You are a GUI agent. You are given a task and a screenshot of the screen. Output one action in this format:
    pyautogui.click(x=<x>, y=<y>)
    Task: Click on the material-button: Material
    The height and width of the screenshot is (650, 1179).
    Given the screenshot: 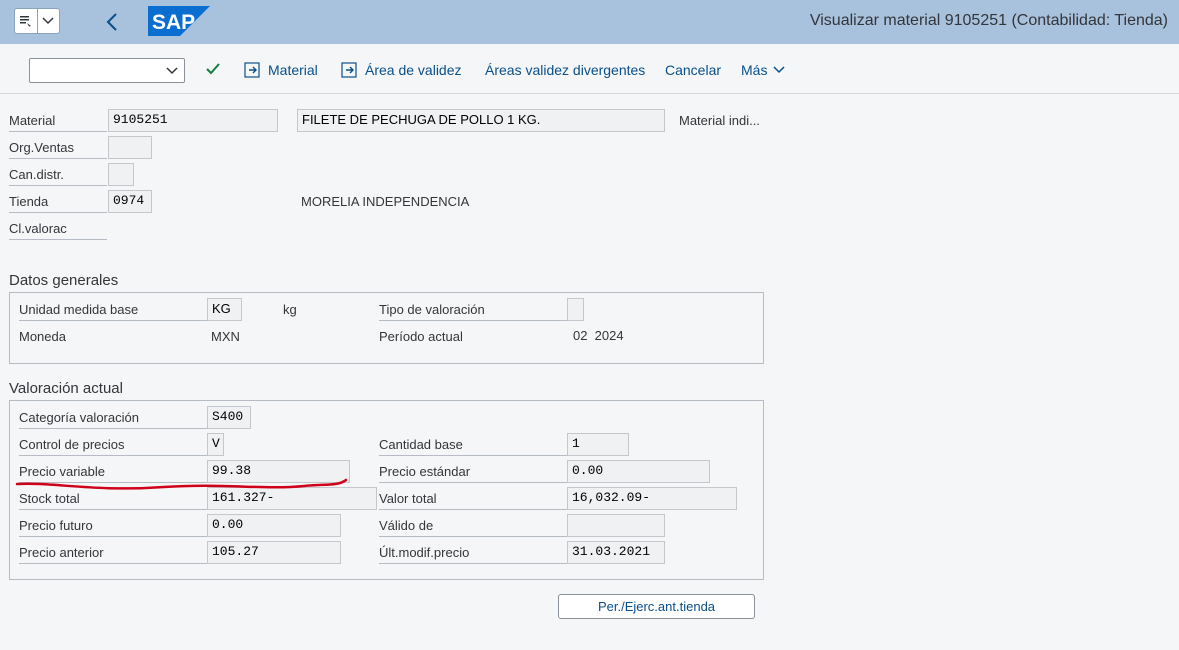 What is the action you would take?
    pyautogui.click(x=281, y=70)
    